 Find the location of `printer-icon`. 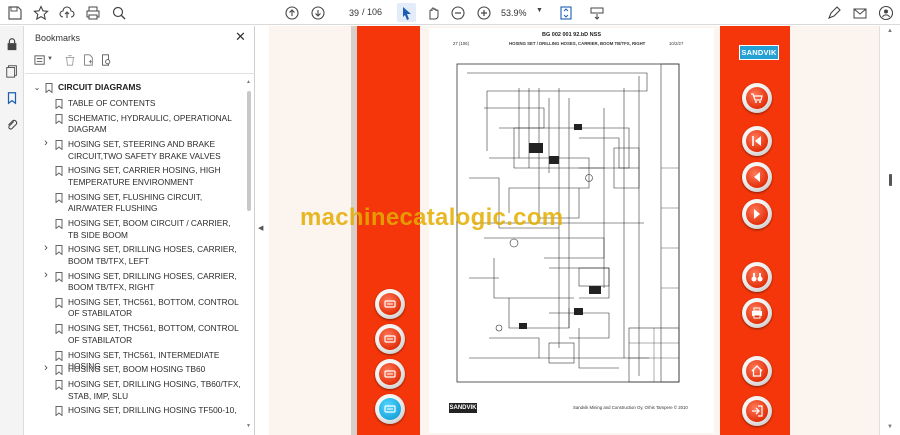

printer-icon is located at coordinates (757, 313).